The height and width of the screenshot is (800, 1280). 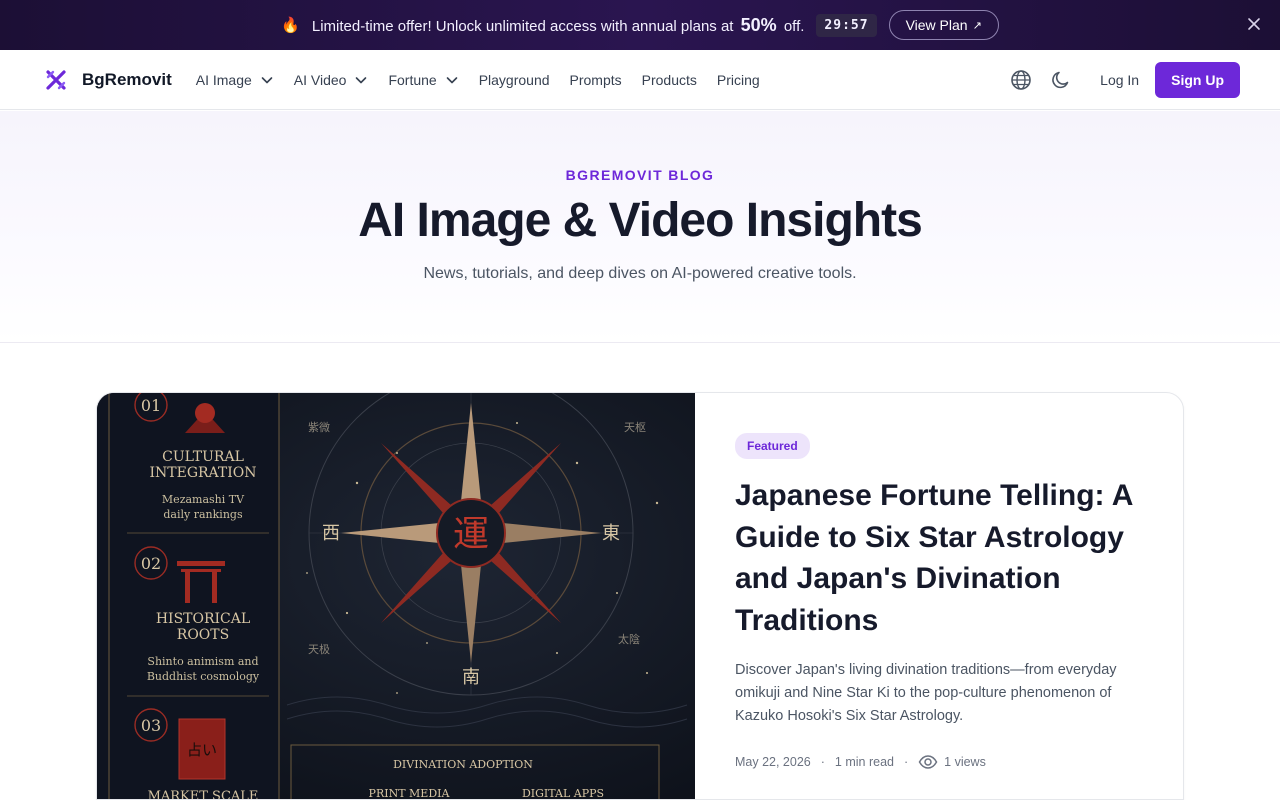 I want to click on panel-left: PRINT MEDIA, so click(x=410, y=793).